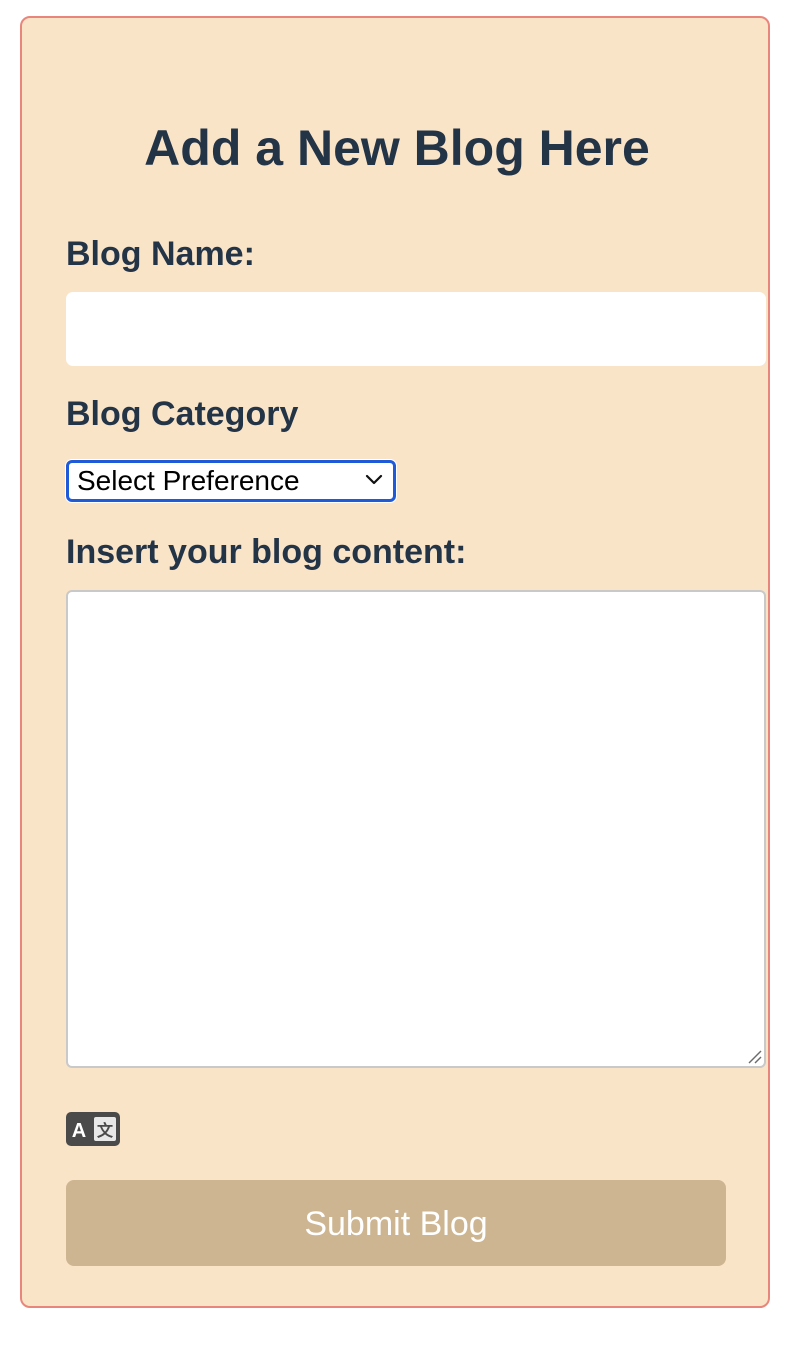 Image resolution: width=808 pixels, height=1358 pixels. I want to click on blog-content-label: Insert your blog content:, so click(266, 552).